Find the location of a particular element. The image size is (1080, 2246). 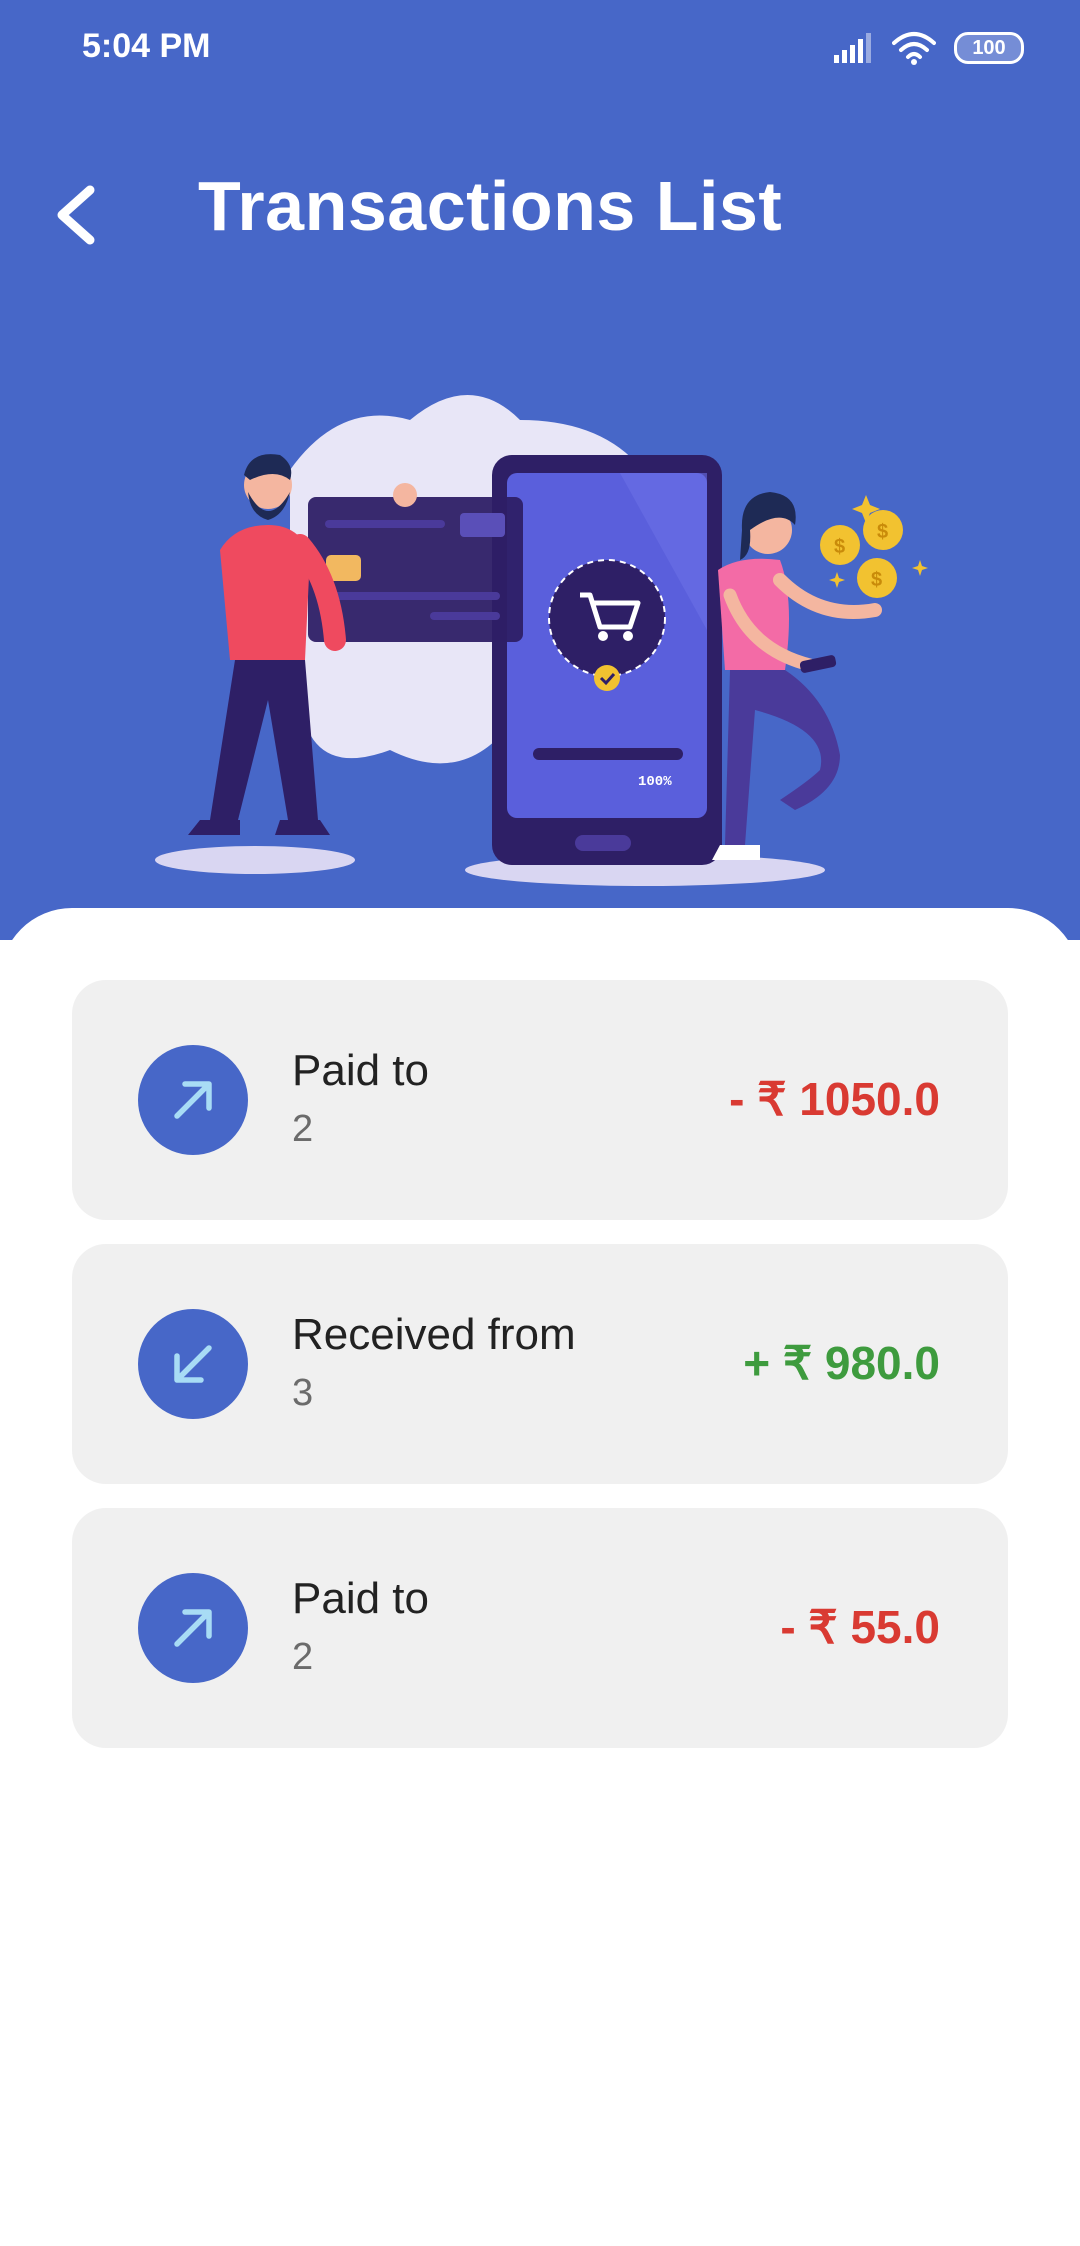

back-button is located at coordinates (80, 215).